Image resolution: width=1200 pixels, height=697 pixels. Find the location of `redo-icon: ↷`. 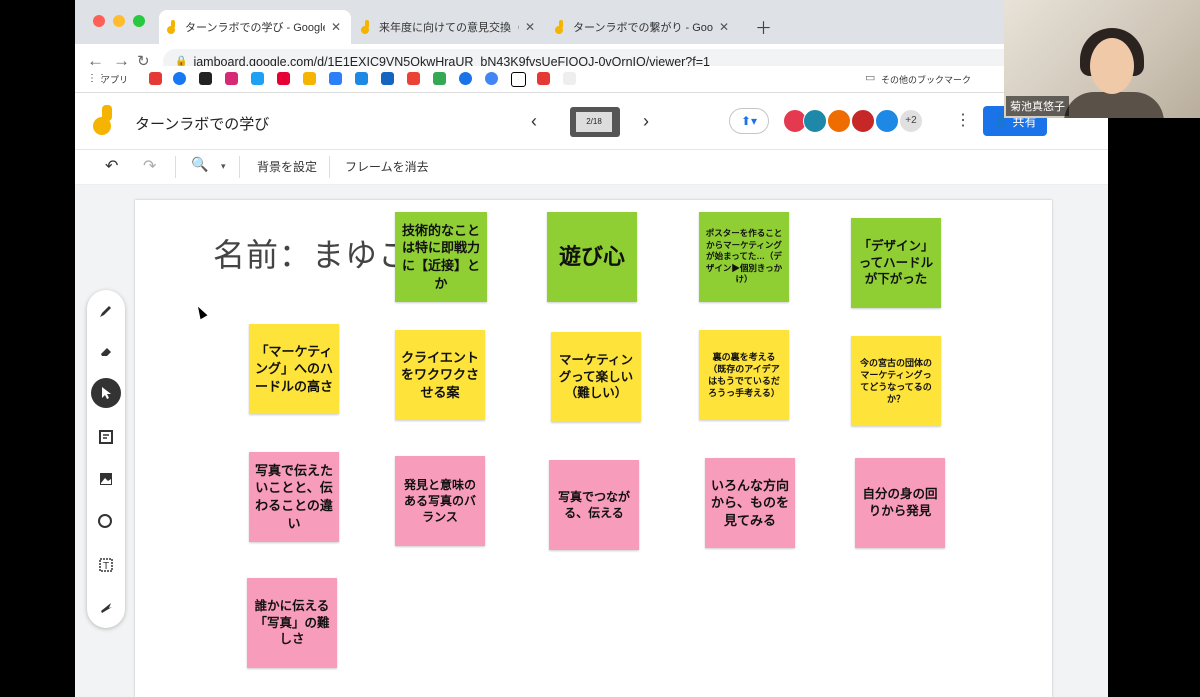

redo-icon: ↷ is located at coordinates (149, 166).